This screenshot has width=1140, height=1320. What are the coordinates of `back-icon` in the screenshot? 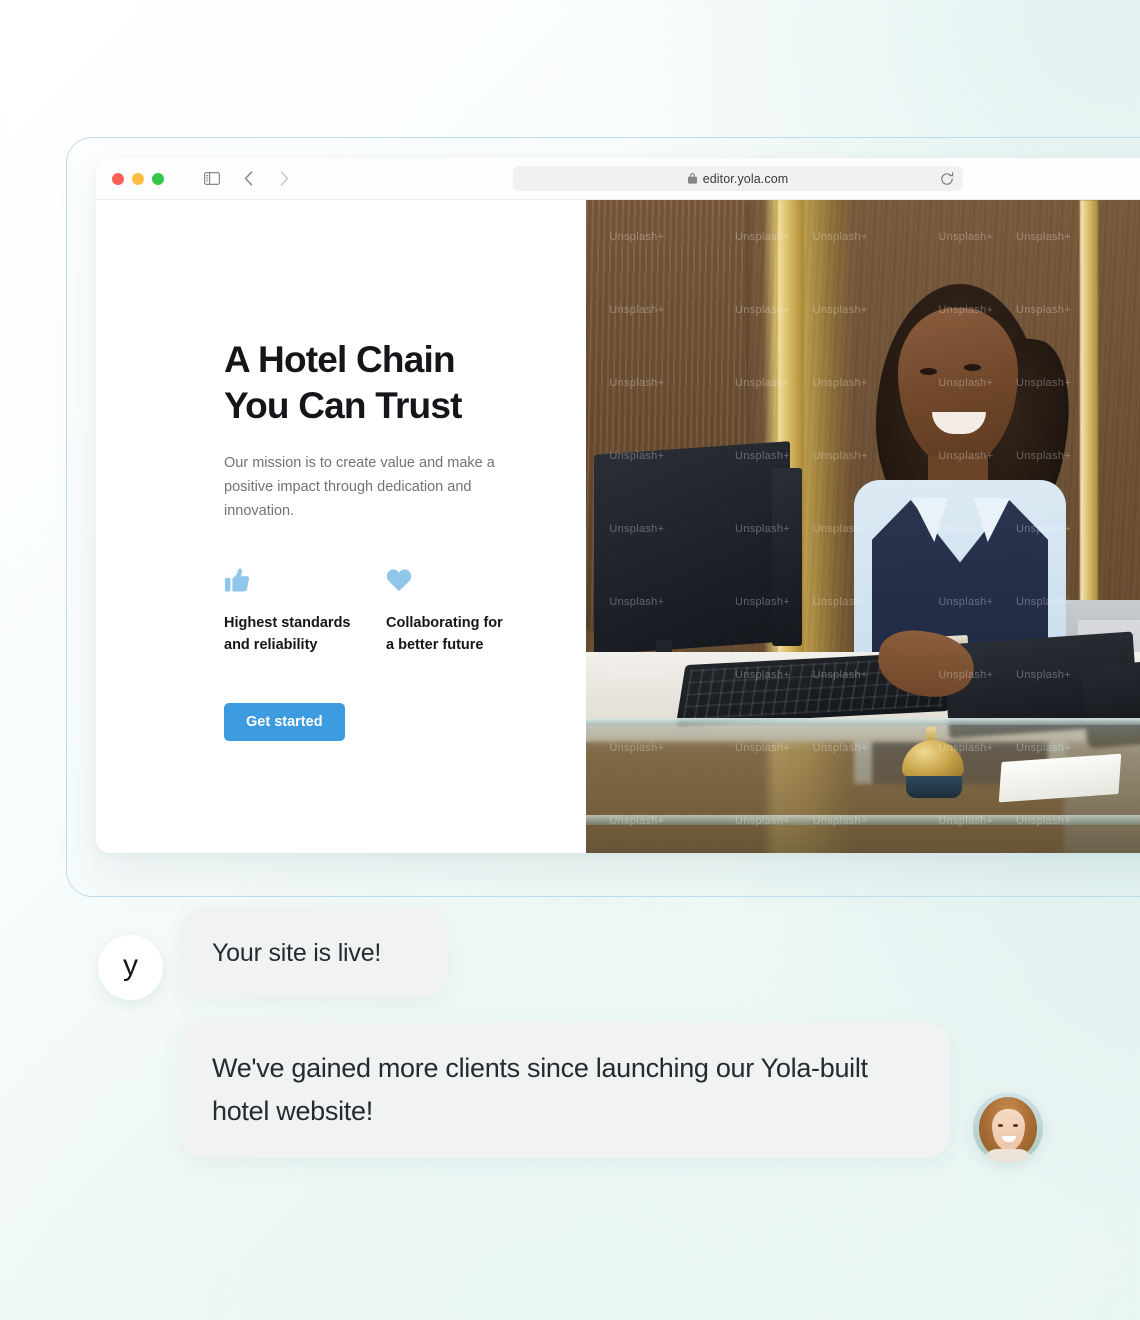 It's located at (248, 179).